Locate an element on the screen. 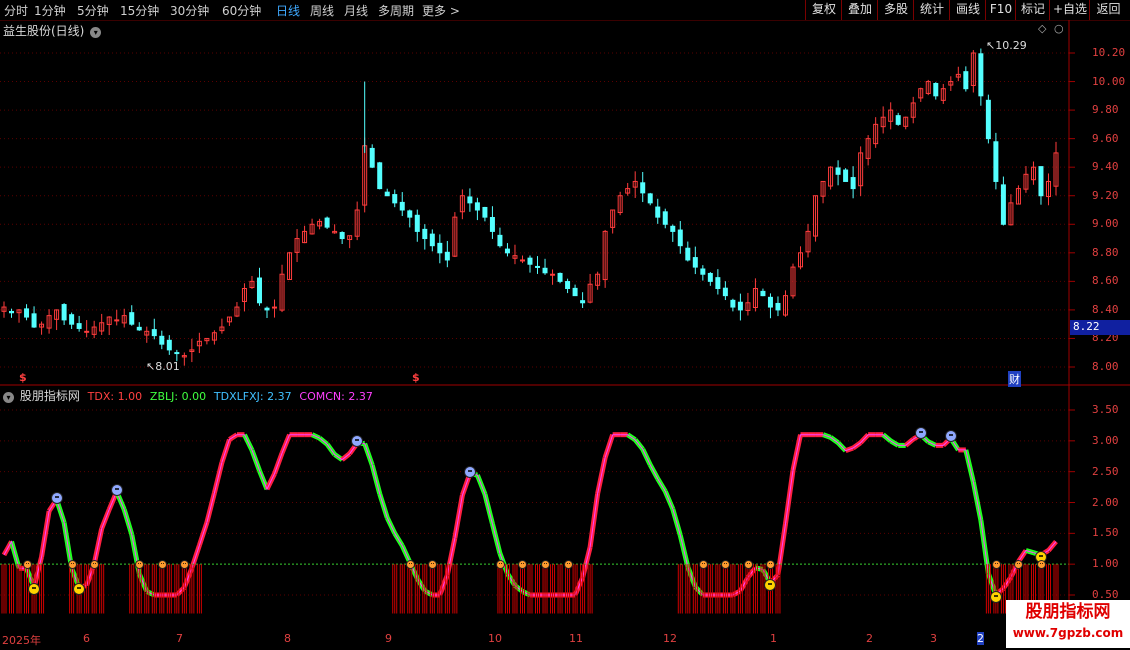 The image size is (1130, 650). tab-60min: 60分钟 is located at coordinates (241, 10).